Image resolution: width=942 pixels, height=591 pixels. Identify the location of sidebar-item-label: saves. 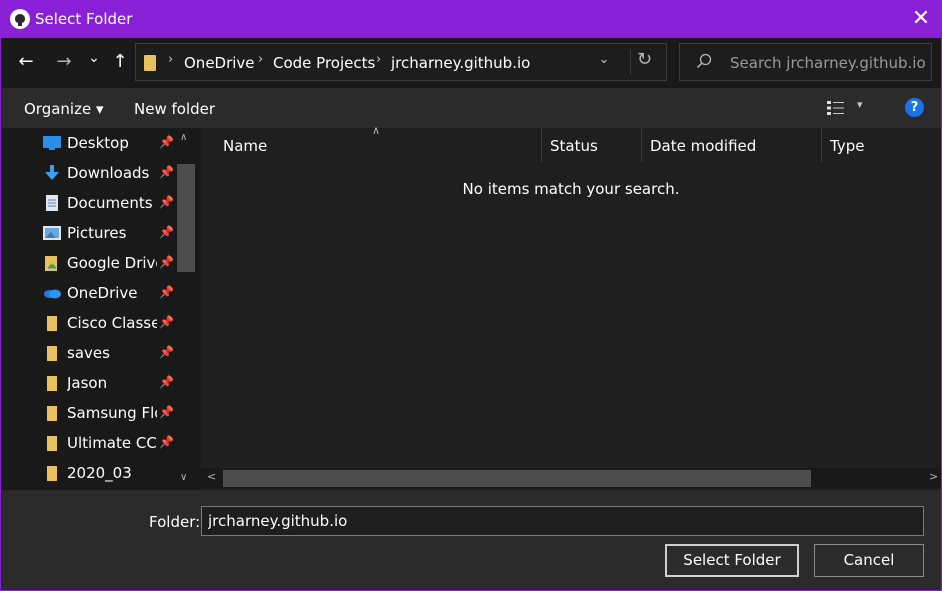
(88, 353).